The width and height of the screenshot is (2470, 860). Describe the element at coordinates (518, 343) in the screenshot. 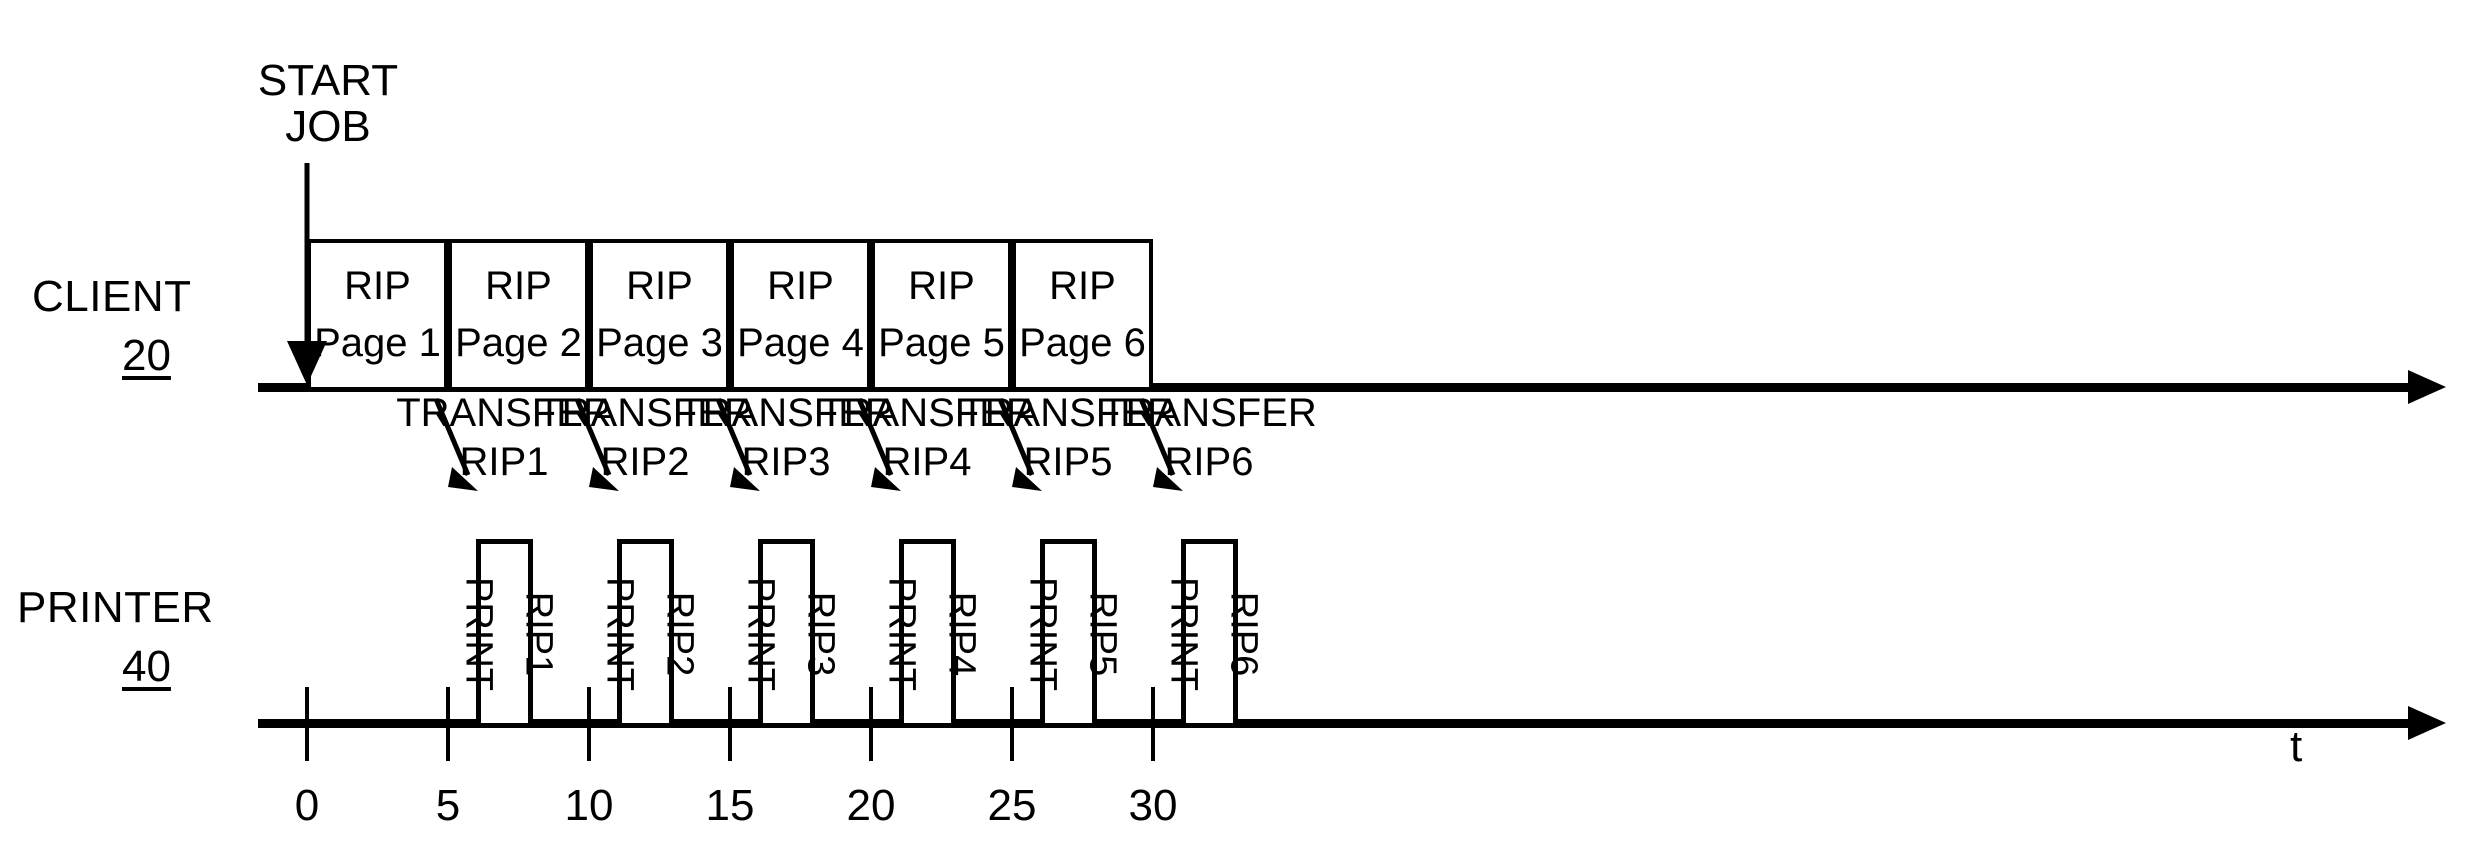

I see `client-rip-line2: Page 2` at that location.